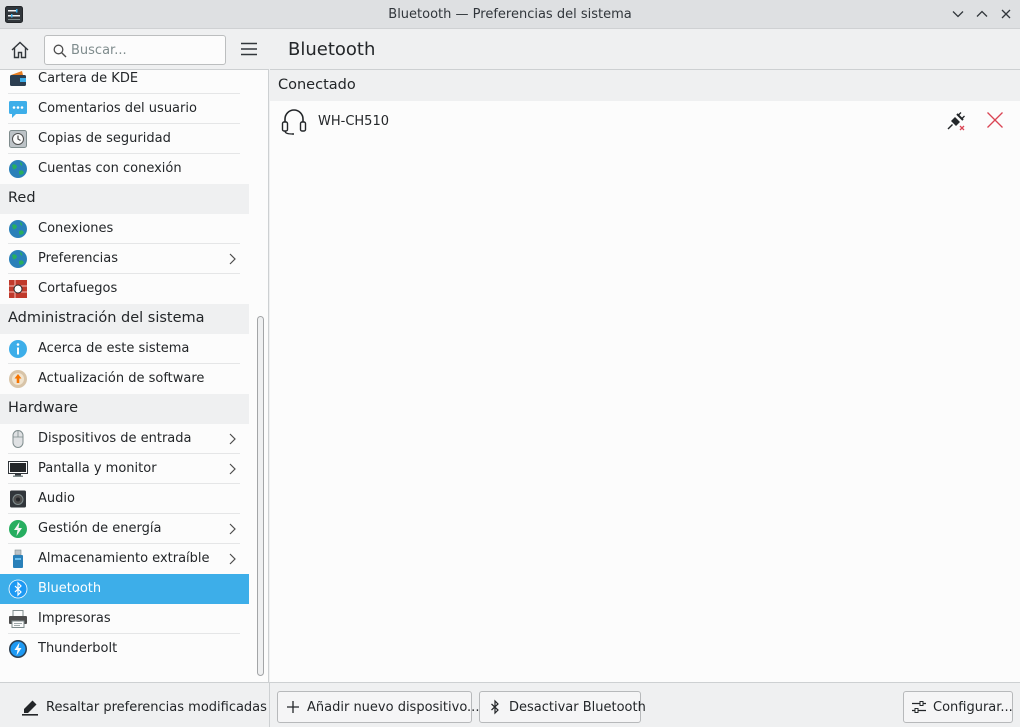 The height and width of the screenshot is (727, 1020). What do you see at coordinates (60, 51) in the screenshot?
I see `search-icon` at bounding box center [60, 51].